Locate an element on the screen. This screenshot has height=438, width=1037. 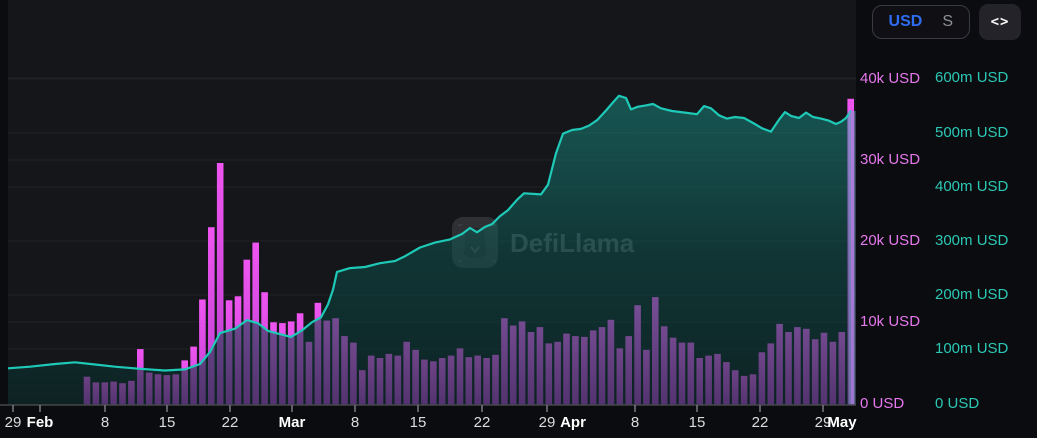
y-axis-label-fees: 0 USD is located at coordinates (882, 403).